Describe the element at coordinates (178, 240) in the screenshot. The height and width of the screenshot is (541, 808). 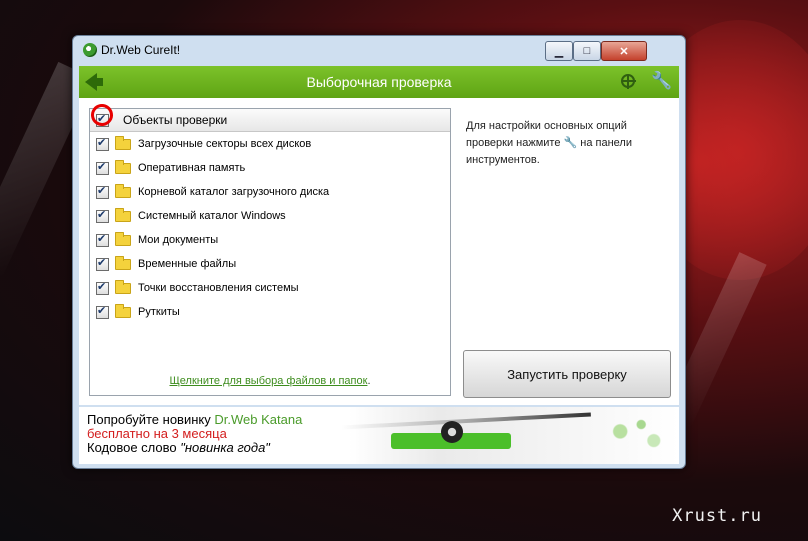
I see `tree-item-label: Мои документы` at that location.